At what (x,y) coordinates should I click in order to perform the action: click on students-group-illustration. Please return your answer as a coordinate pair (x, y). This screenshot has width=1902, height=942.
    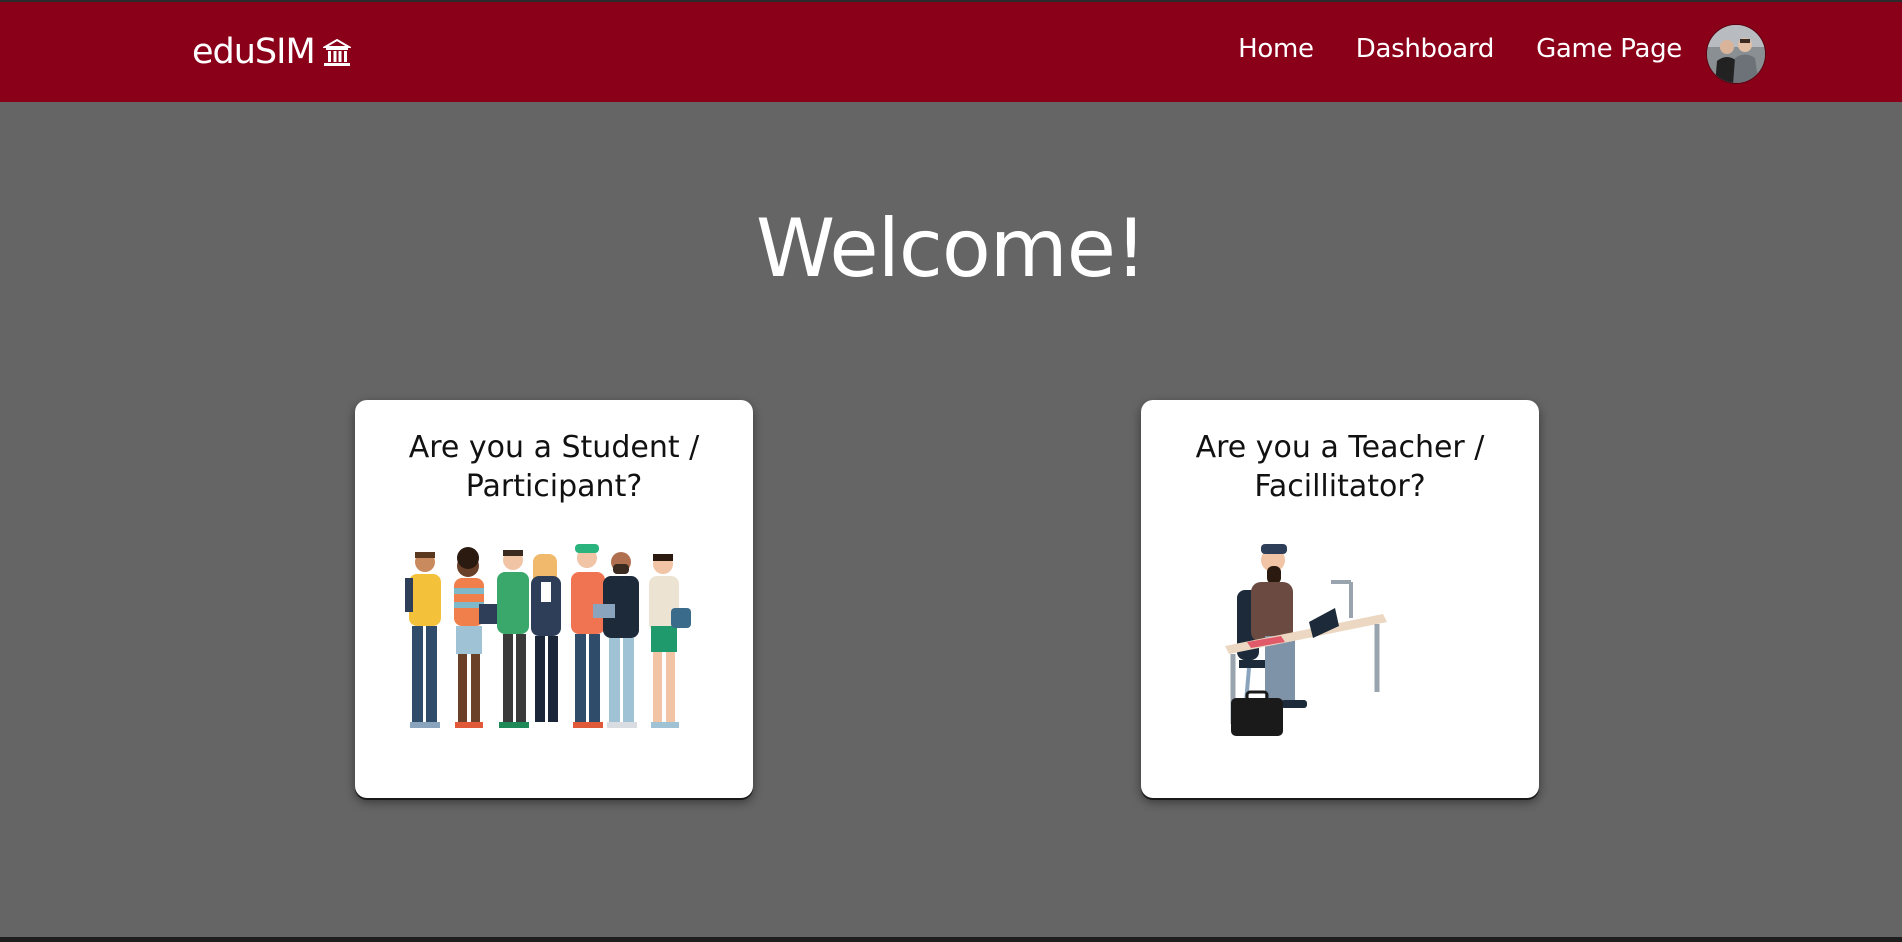
    Looking at the image, I should click on (554, 644).